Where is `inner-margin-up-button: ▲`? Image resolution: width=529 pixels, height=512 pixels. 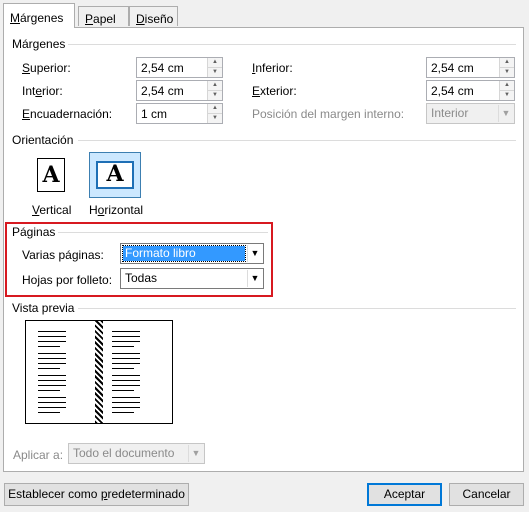
inner-margin-up-button: ▲ is located at coordinates (214, 86).